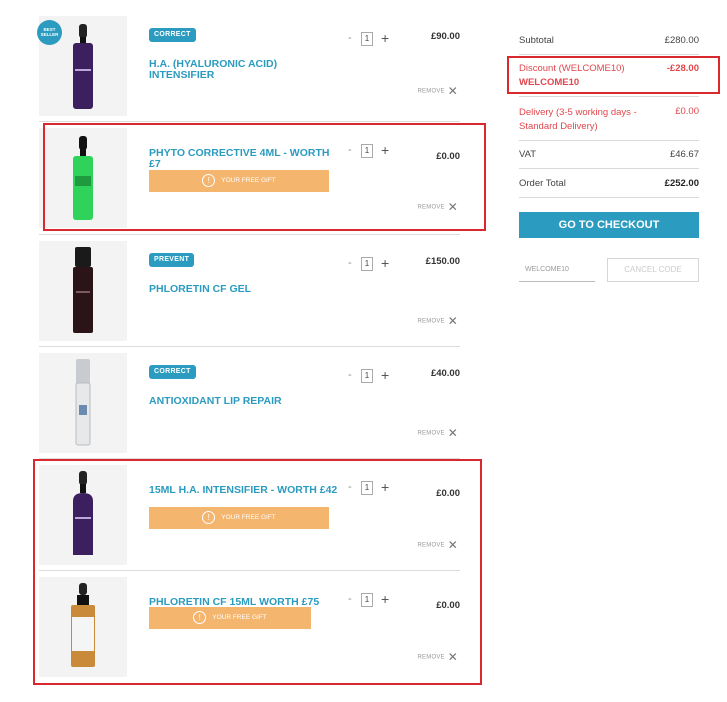  Describe the element at coordinates (445, 36) in the screenshot. I see `item-price: £90.00` at that location.